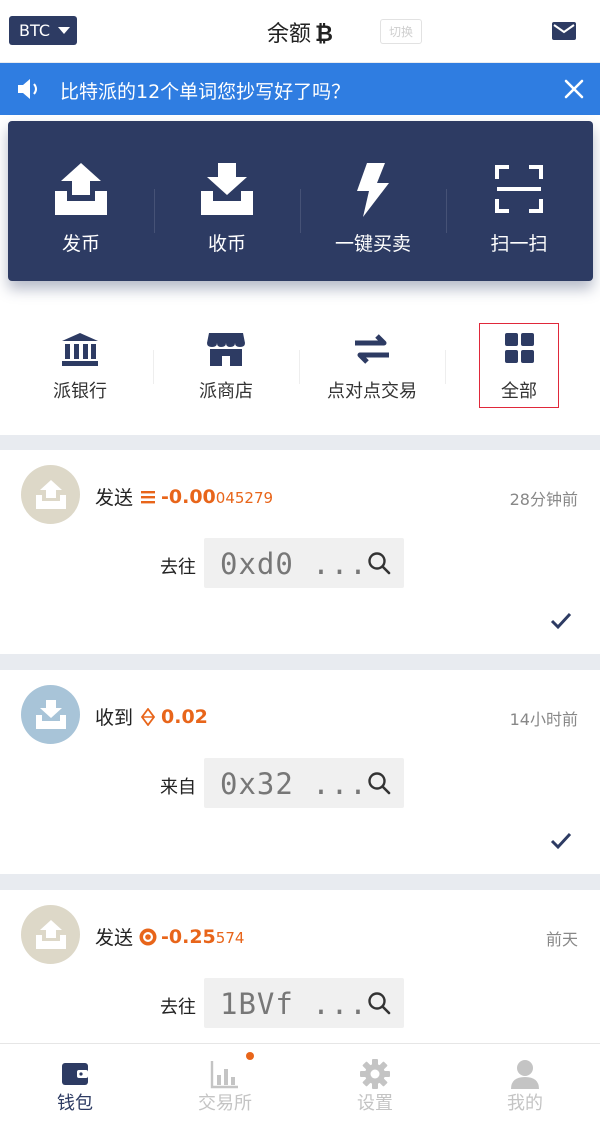  Describe the element at coordinates (324, 34) in the screenshot. I see `btc-symbol-icon: ₿` at that location.